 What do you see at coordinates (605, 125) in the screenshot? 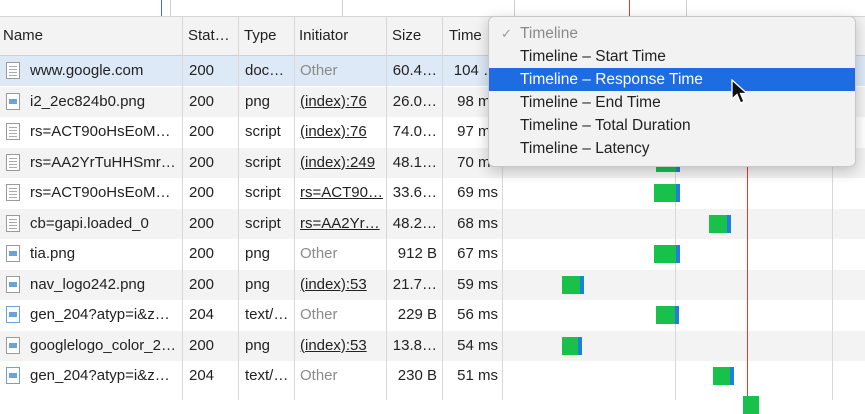
I see `menu-item-label: Timeline – Total Duration` at bounding box center [605, 125].